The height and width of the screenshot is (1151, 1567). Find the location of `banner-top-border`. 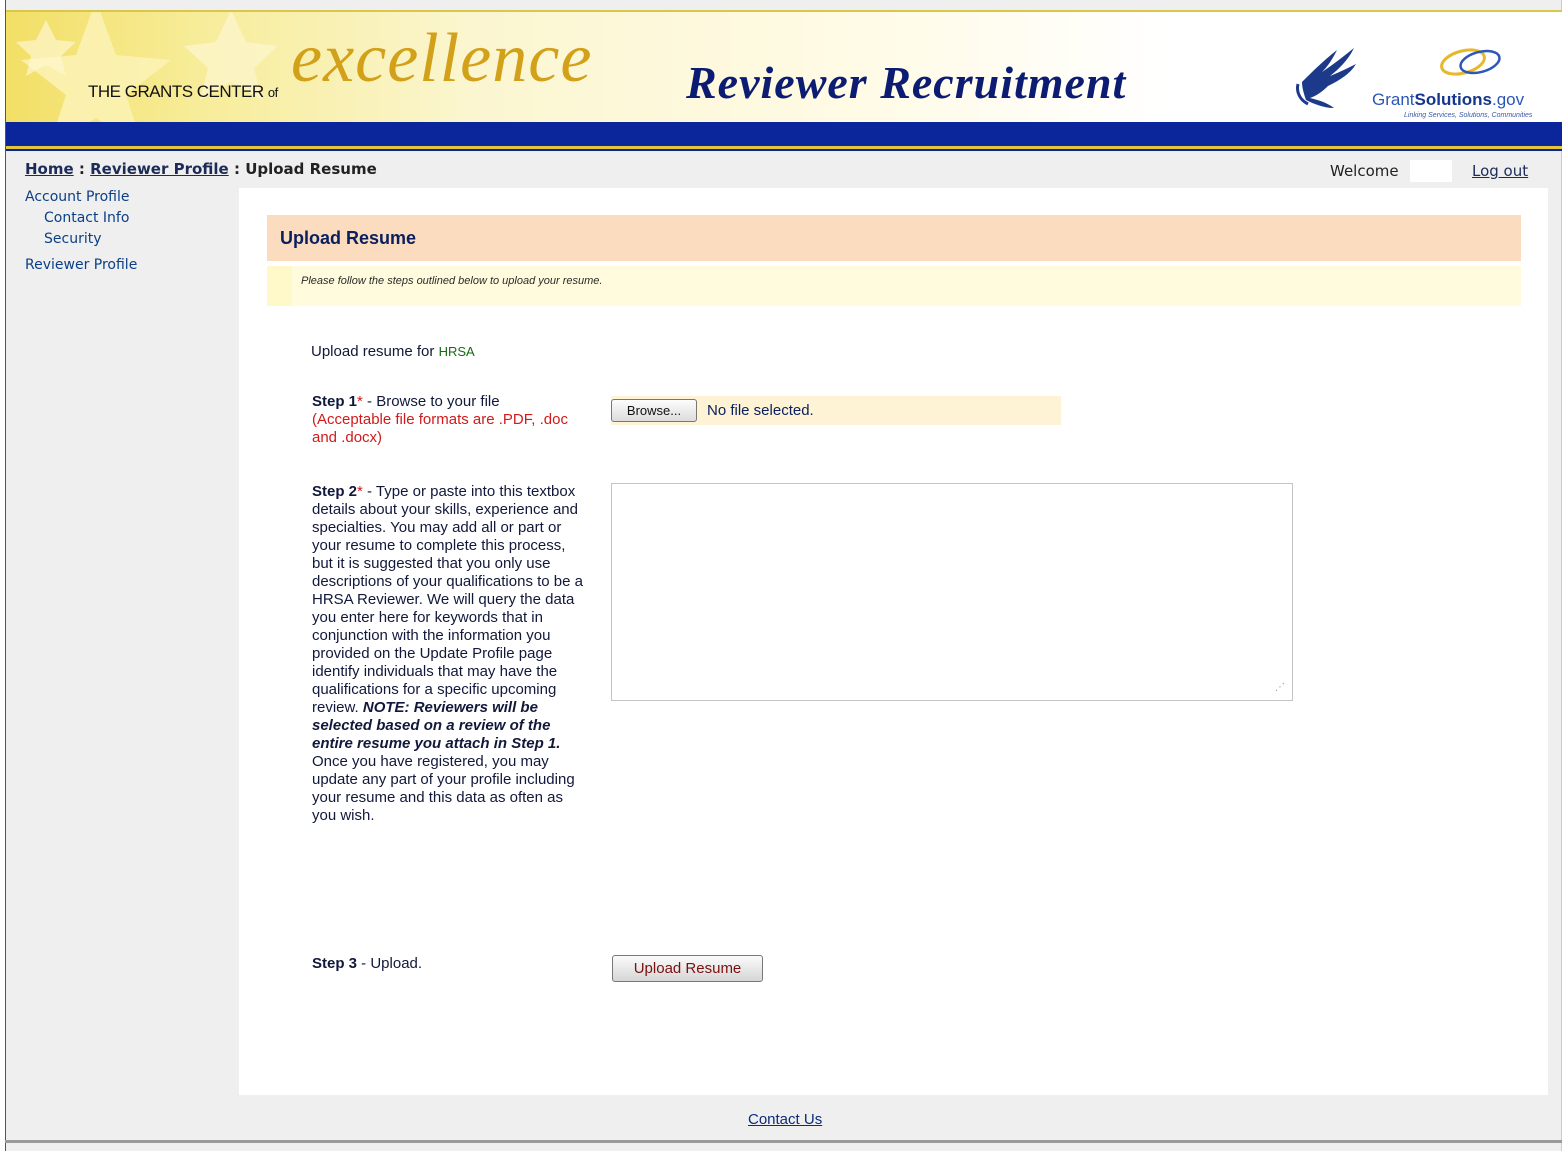

banner-top-border is located at coordinates (784, 11).